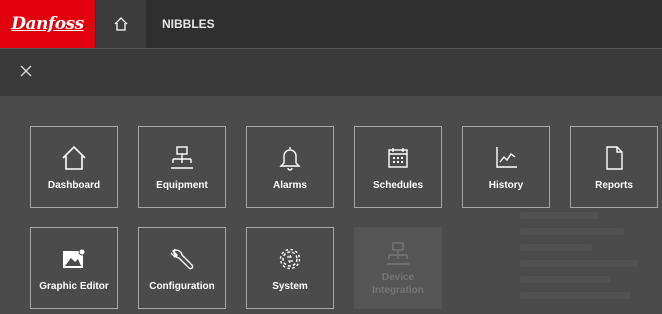 The width and height of the screenshot is (662, 314). I want to click on tile-configuration: Configuration, so click(182, 268).